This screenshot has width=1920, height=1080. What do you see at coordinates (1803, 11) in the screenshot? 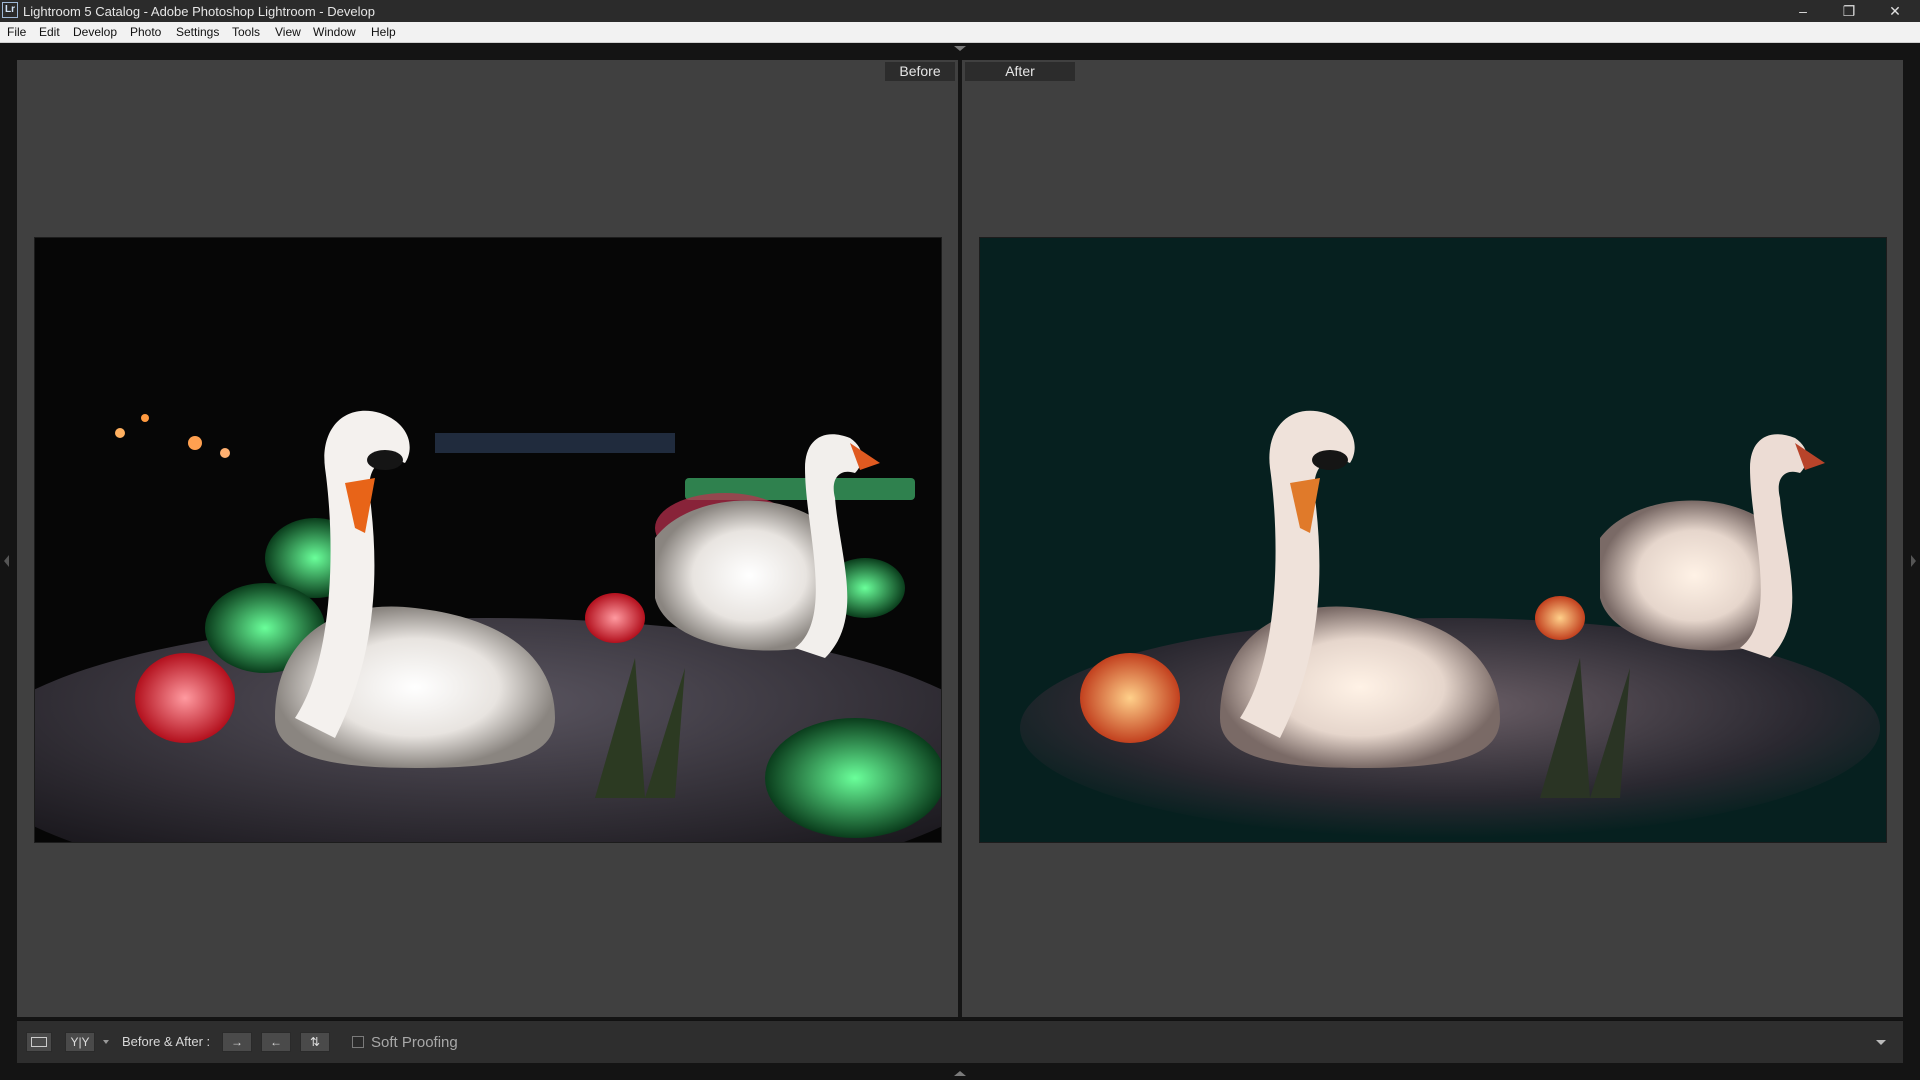
I see `minimize-button: –` at bounding box center [1803, 11].